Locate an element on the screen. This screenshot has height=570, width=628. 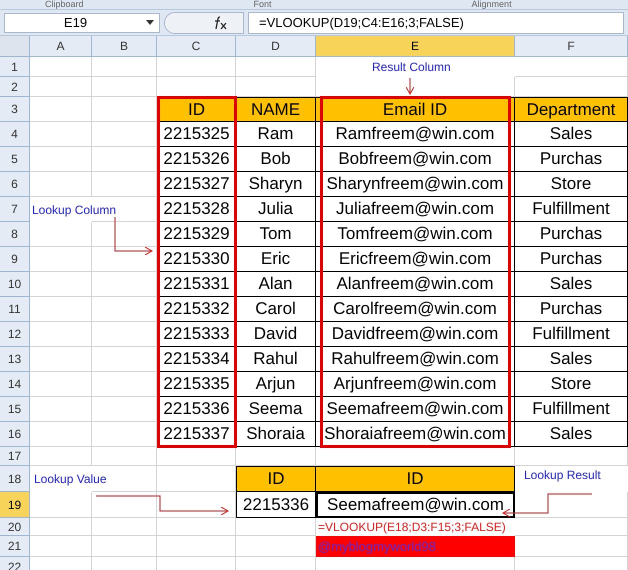
table-cell: Rahulfreem@win.com is located at coordinates (415, 359).